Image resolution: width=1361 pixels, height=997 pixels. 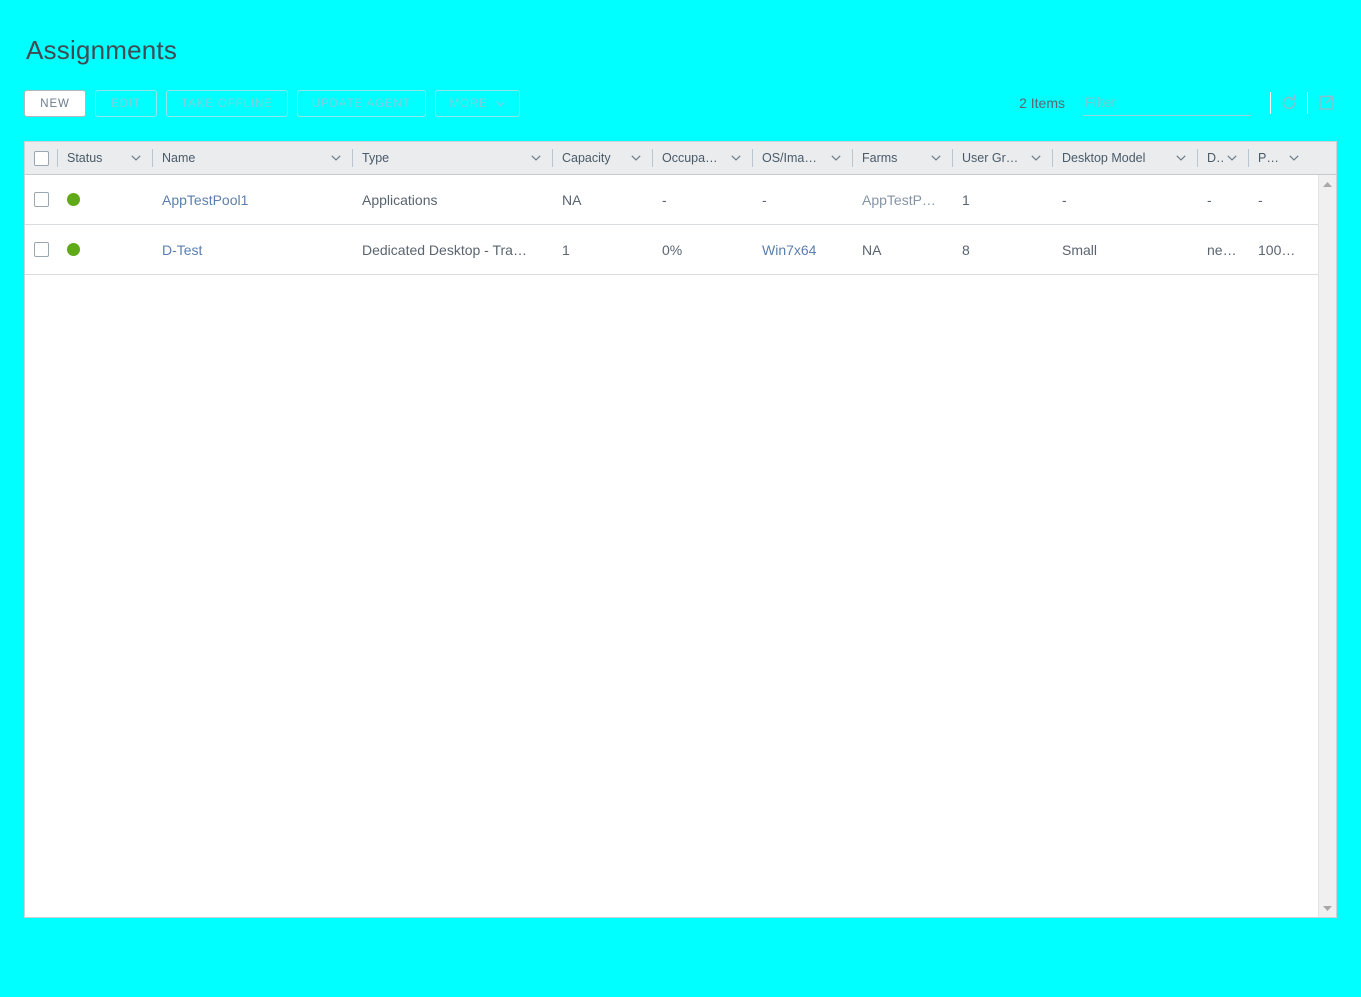 What do you see at coordinates (104, 158) in the screenshot?
I see `column-header-status: Status` at bounding box center [104, 158].